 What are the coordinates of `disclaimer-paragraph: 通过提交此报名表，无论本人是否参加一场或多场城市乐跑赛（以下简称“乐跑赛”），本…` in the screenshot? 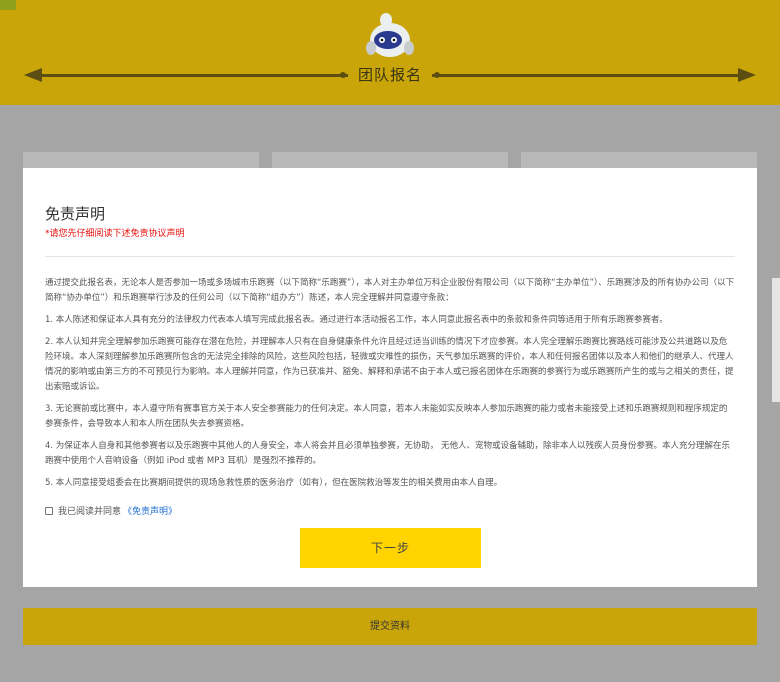 It's located at (390, 290).